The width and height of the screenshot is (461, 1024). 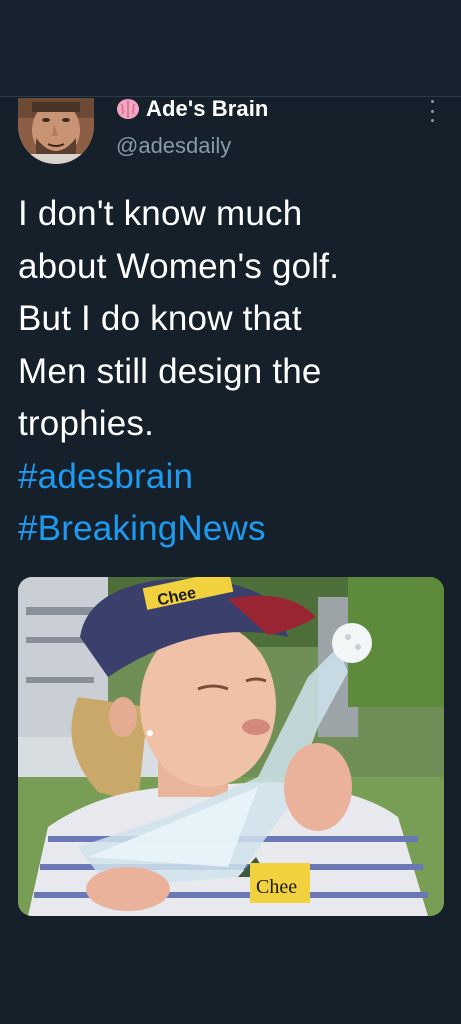 What do you see at coordinates (207, 108) in the screenshot?
I see `display-name: Ade's Brain` at bounding box center [207, 108].